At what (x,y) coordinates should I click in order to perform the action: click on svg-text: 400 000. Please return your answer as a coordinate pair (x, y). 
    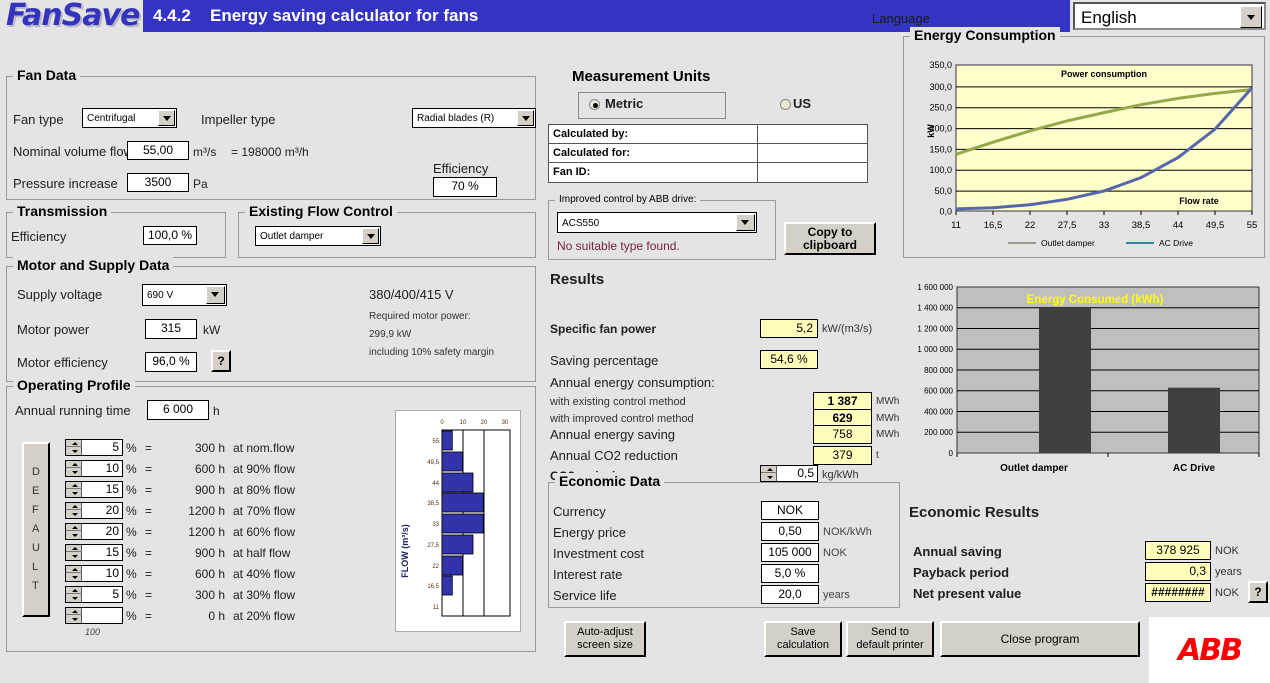
    Looking at the image, I should click on (938, 412).